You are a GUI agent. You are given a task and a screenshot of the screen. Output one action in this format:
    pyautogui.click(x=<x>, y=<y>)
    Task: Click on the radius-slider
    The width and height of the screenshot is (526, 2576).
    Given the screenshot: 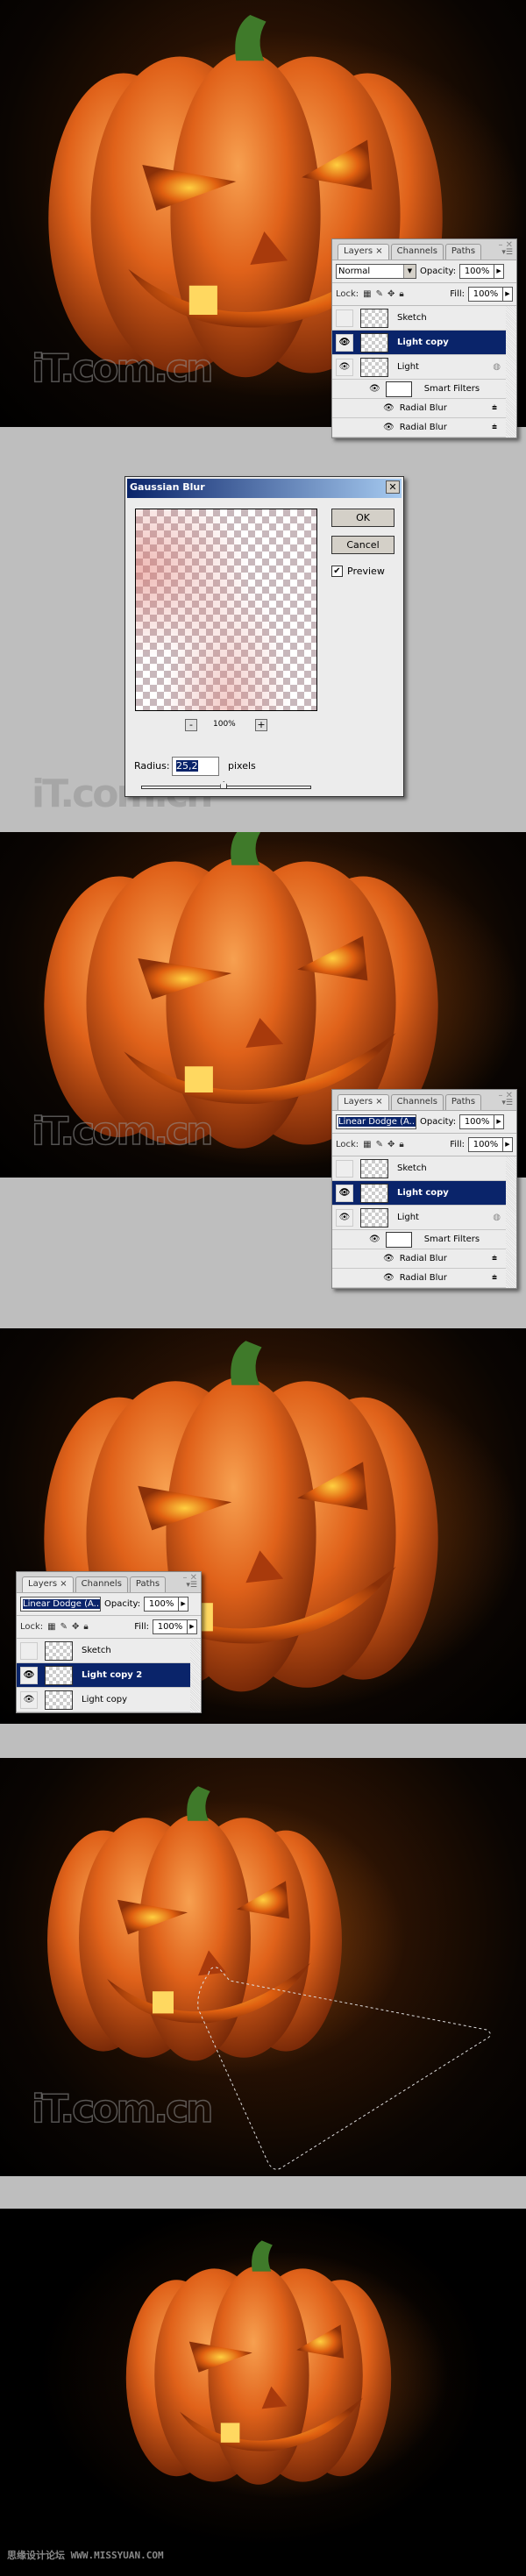 What is the action you would take?
    pyautogui.click(x=226, y=785)
    